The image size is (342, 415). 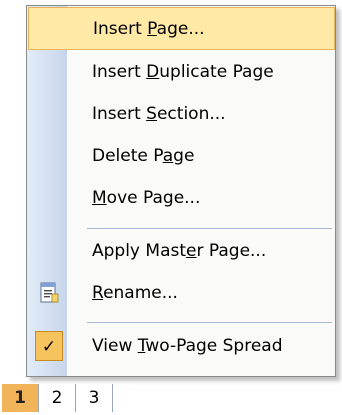 I want to click on menu-item-view-two-page-spread: ✓ View Two-Page Spread, so click(x=181, y=346).